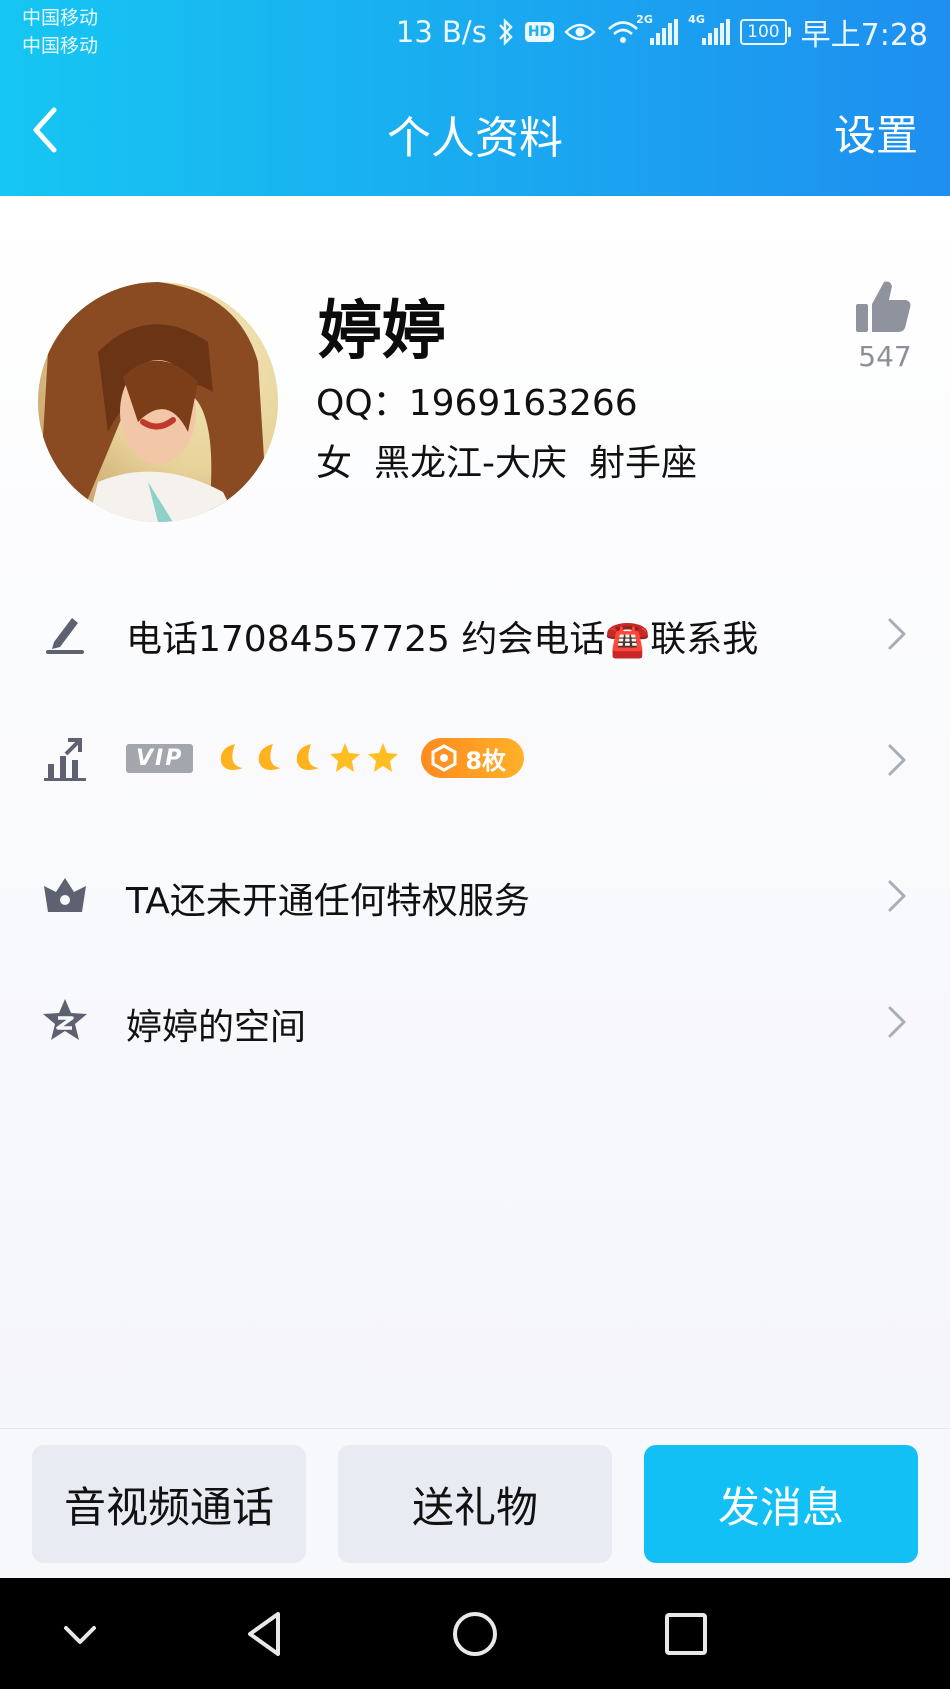 This screenshot has height=1689, width=950. I want to click on qzone-star-icon, so click(65, 1019).